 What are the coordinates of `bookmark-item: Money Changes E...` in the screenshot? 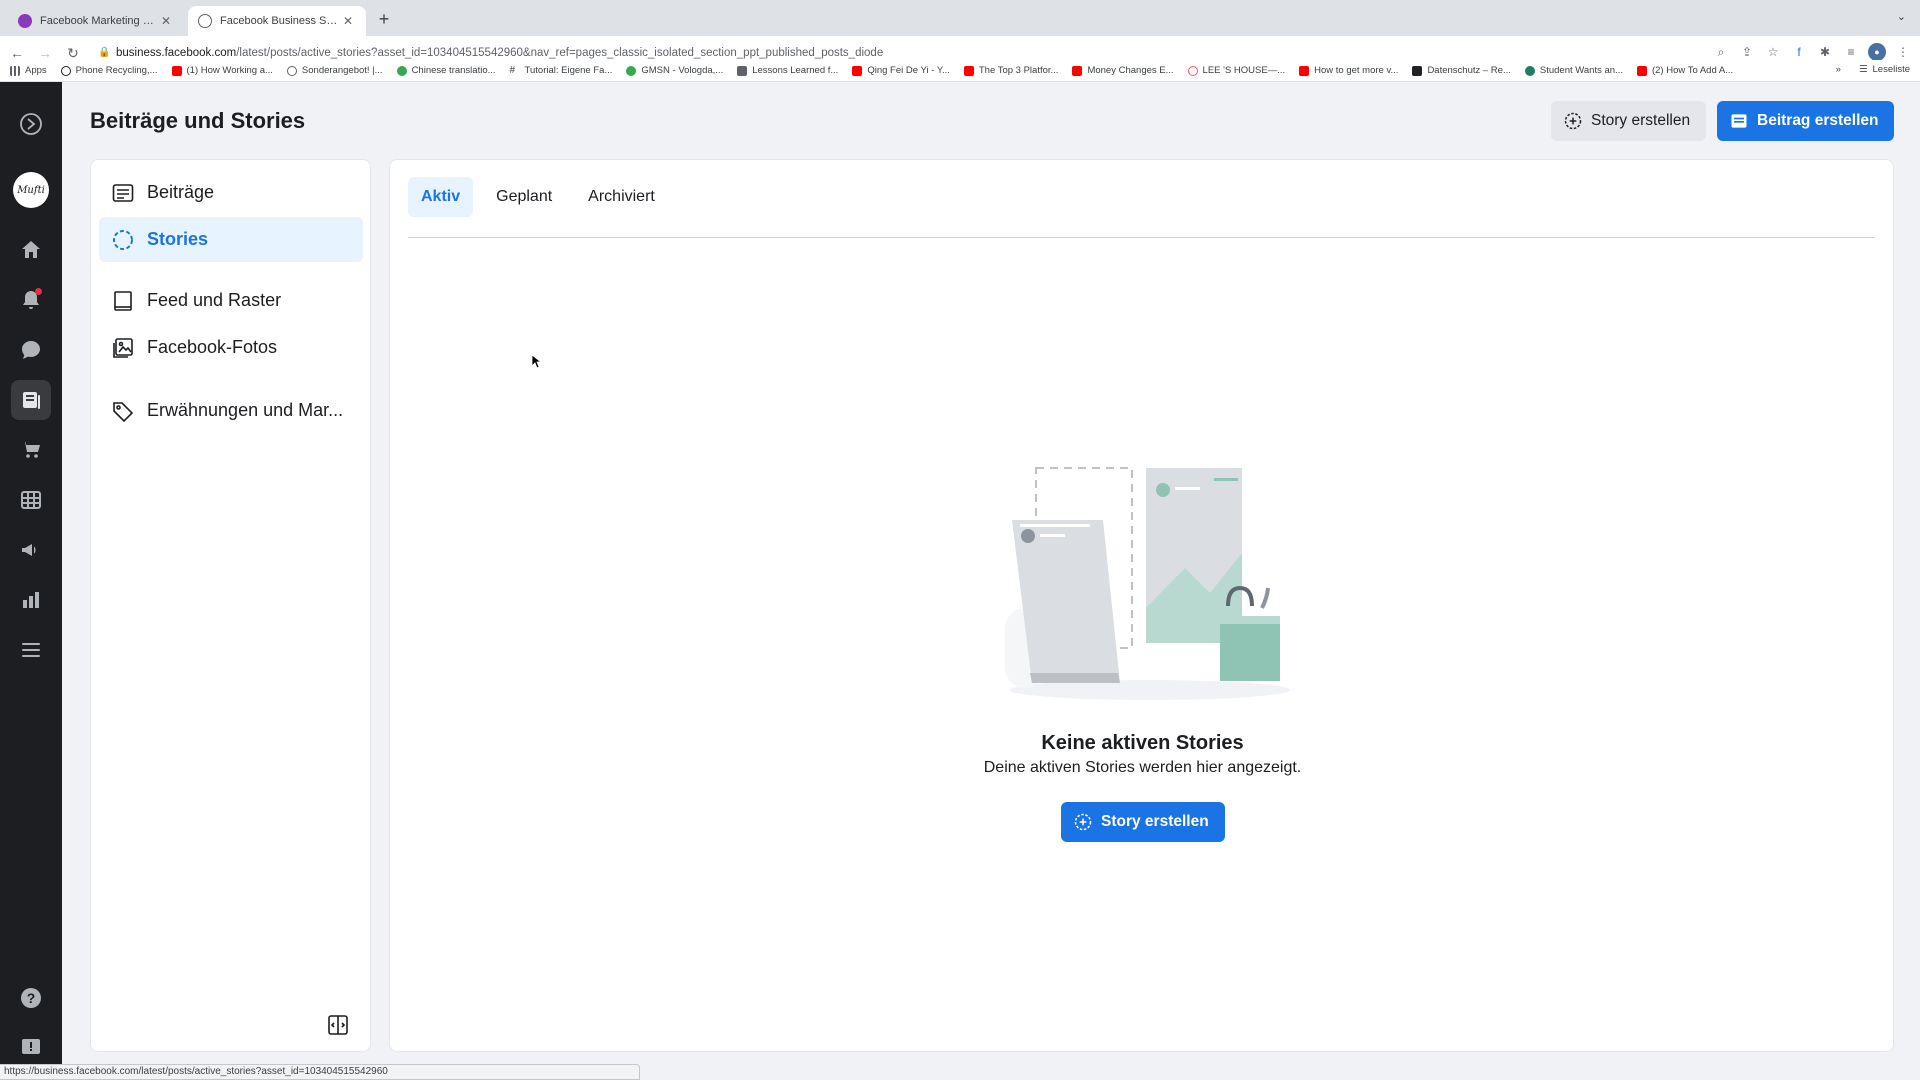 It's located at (1123, 70).